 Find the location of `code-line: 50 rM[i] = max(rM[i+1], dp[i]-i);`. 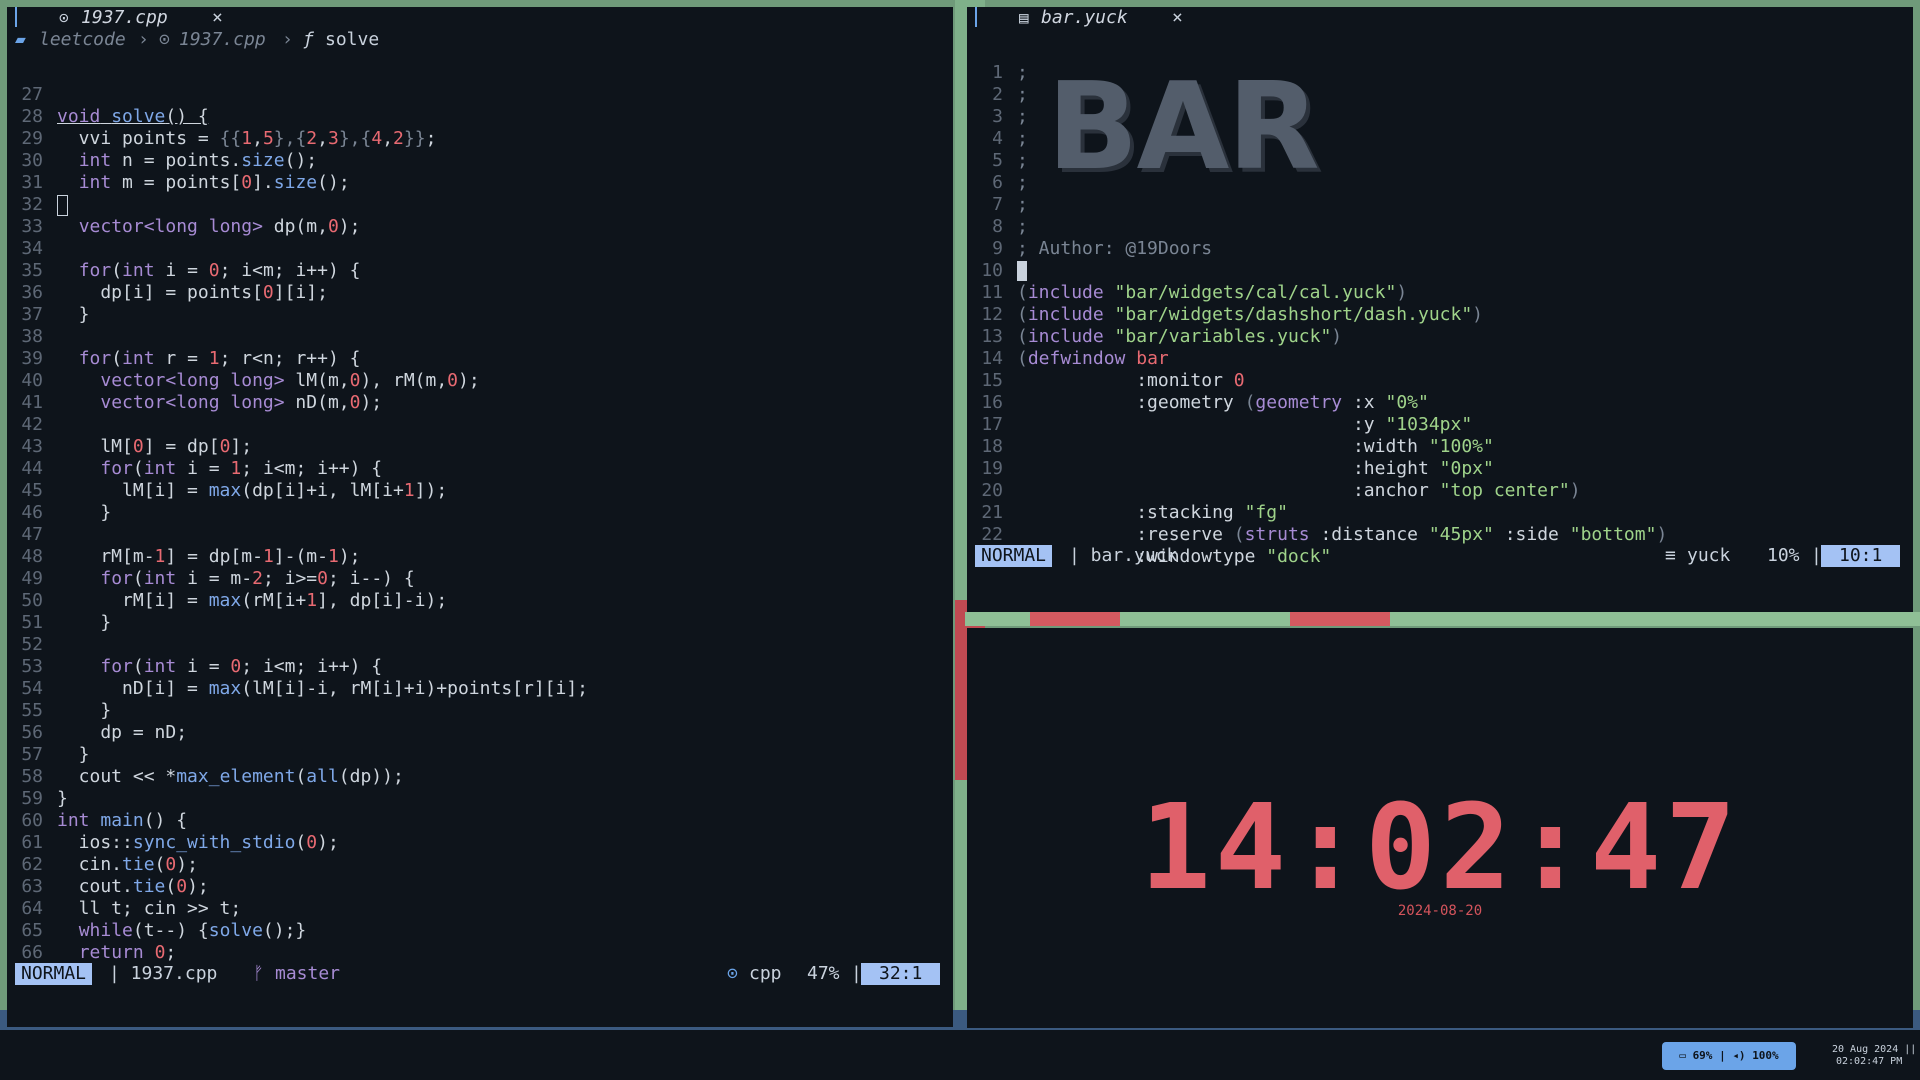

code-line: 50 rM[i] = max(rM[i+1], dp[i]-i); is located at coordinates (234, 600).